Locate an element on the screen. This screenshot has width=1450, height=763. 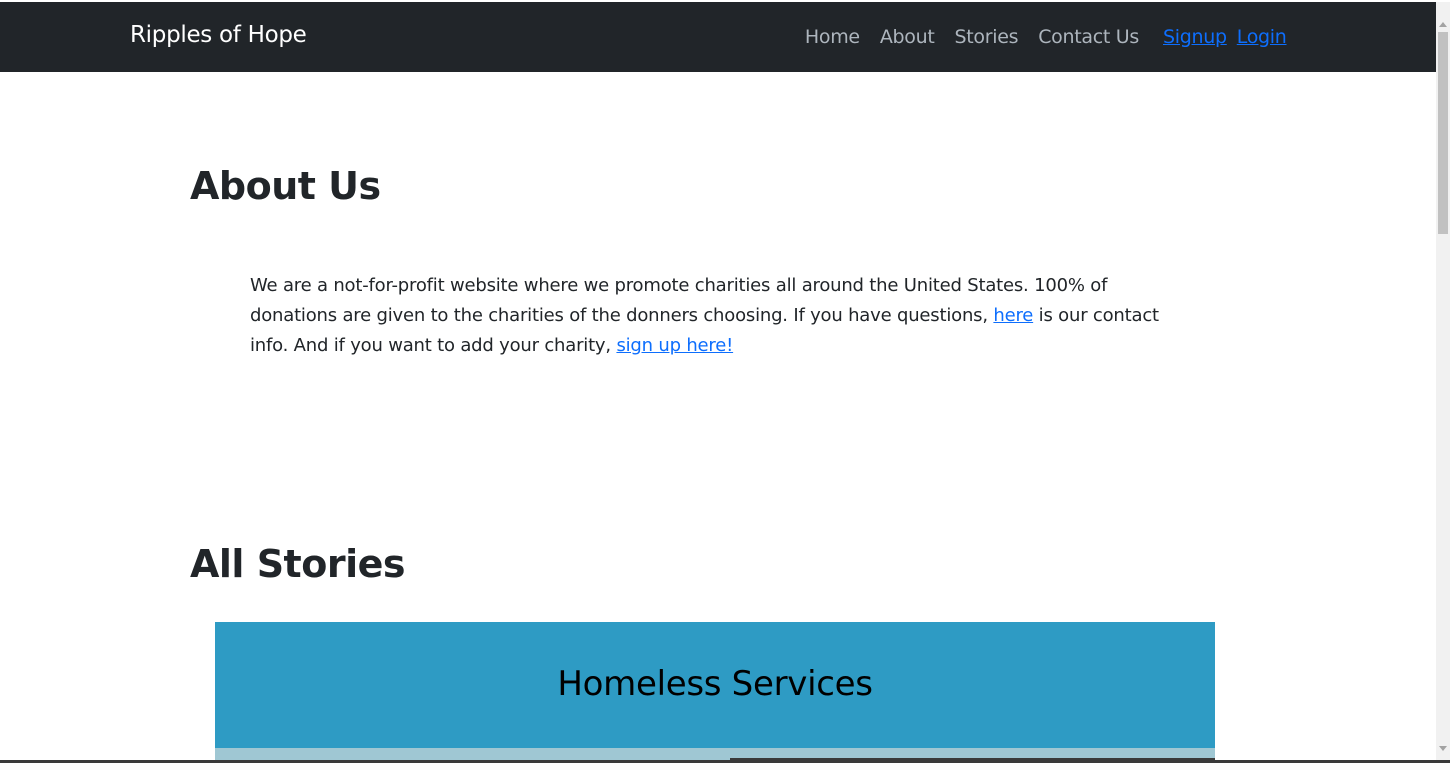
nav-contact-us: Contact Us is located at coordinates (1088, 37).